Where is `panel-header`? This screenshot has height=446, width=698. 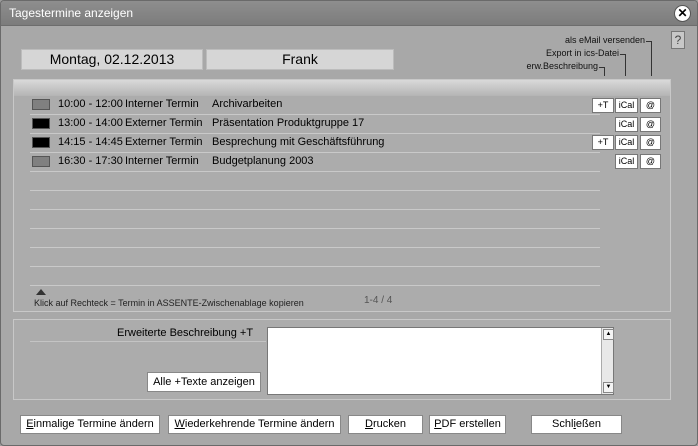 panel-header is located at coordinates (342, 88).